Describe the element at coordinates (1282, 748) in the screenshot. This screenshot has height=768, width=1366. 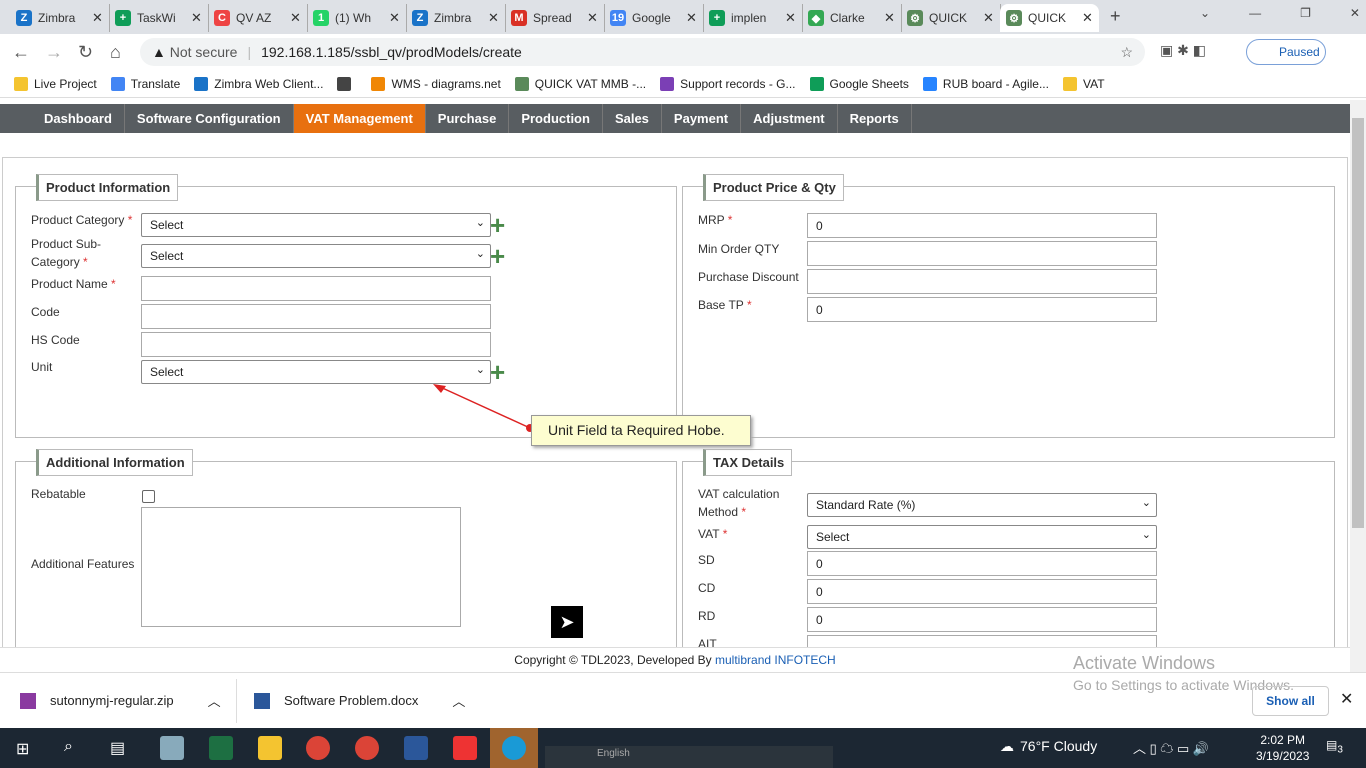
I see `clock: 2:02 PM 3/19/2023` at that location.